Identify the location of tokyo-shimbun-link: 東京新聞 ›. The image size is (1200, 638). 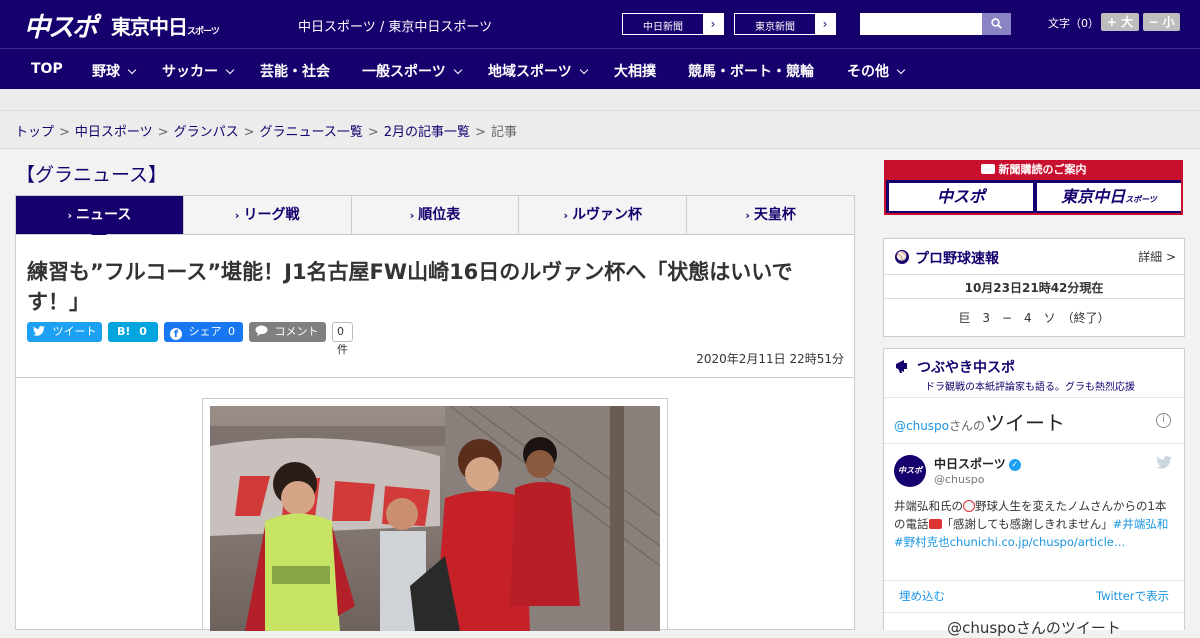
(785, 24).